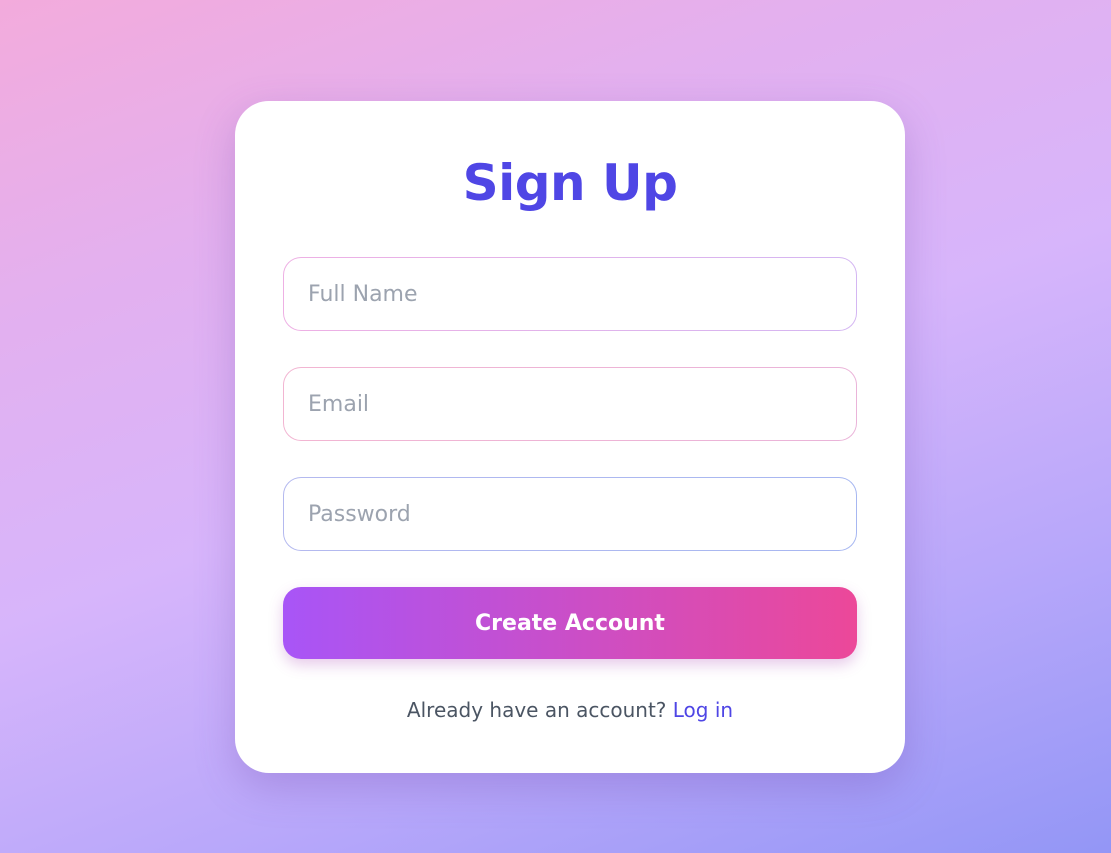 Image resolution: width=1111 pixels, height=853 pixels. I want to click on password-input, so click(570, 514).